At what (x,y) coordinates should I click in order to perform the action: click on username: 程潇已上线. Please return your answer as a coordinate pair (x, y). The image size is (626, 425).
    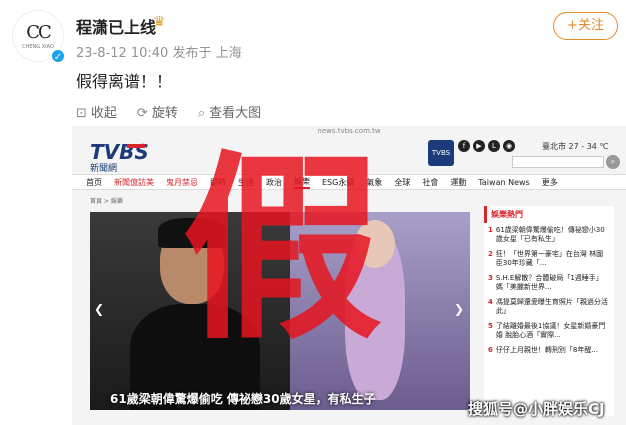
    Looking at the image, I should click on (116, 26).